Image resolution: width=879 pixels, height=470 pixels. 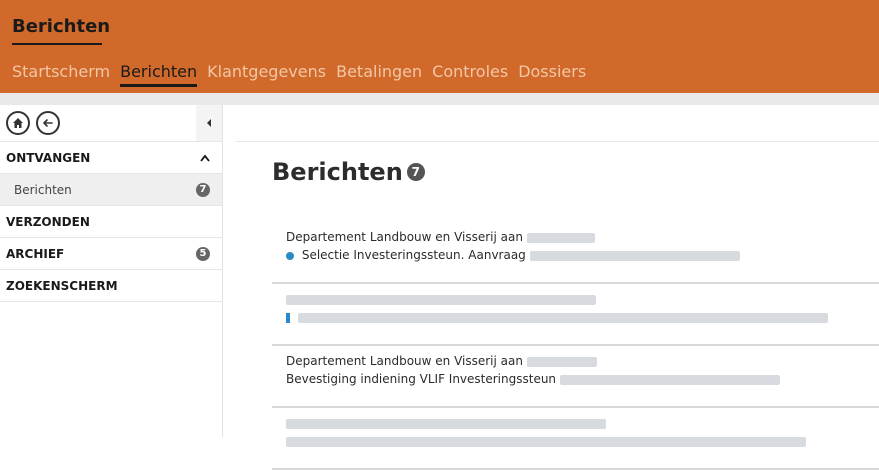 I want to click on main-toolbar, so click(x=557, y=123).